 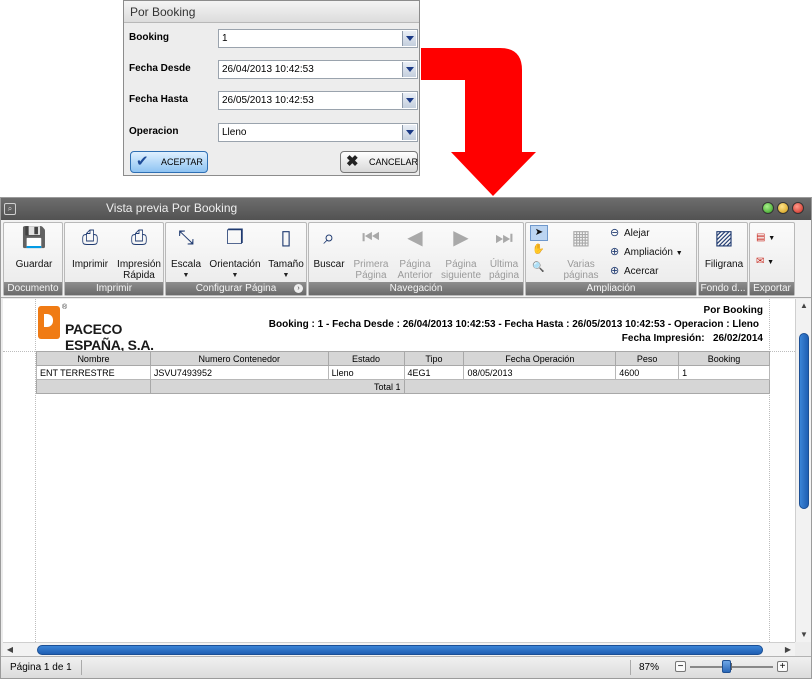 I want to click on group-label-documento: Documento, so click(x=33, y=288).